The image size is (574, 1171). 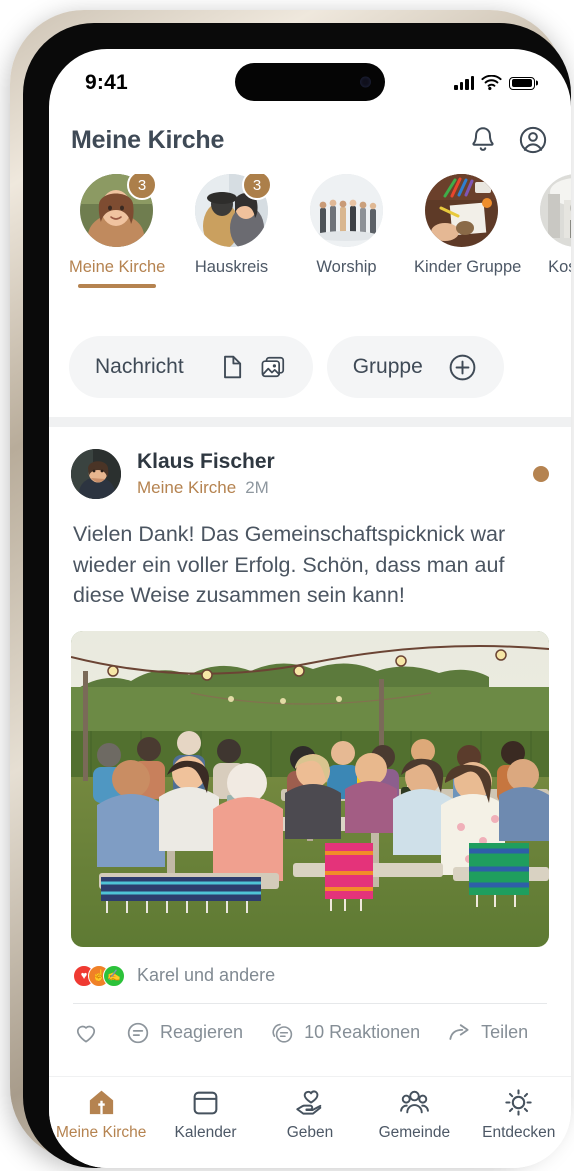 I want to click on tab-meine-kirche: Meine Kirche, so click(x=101, y=1114).